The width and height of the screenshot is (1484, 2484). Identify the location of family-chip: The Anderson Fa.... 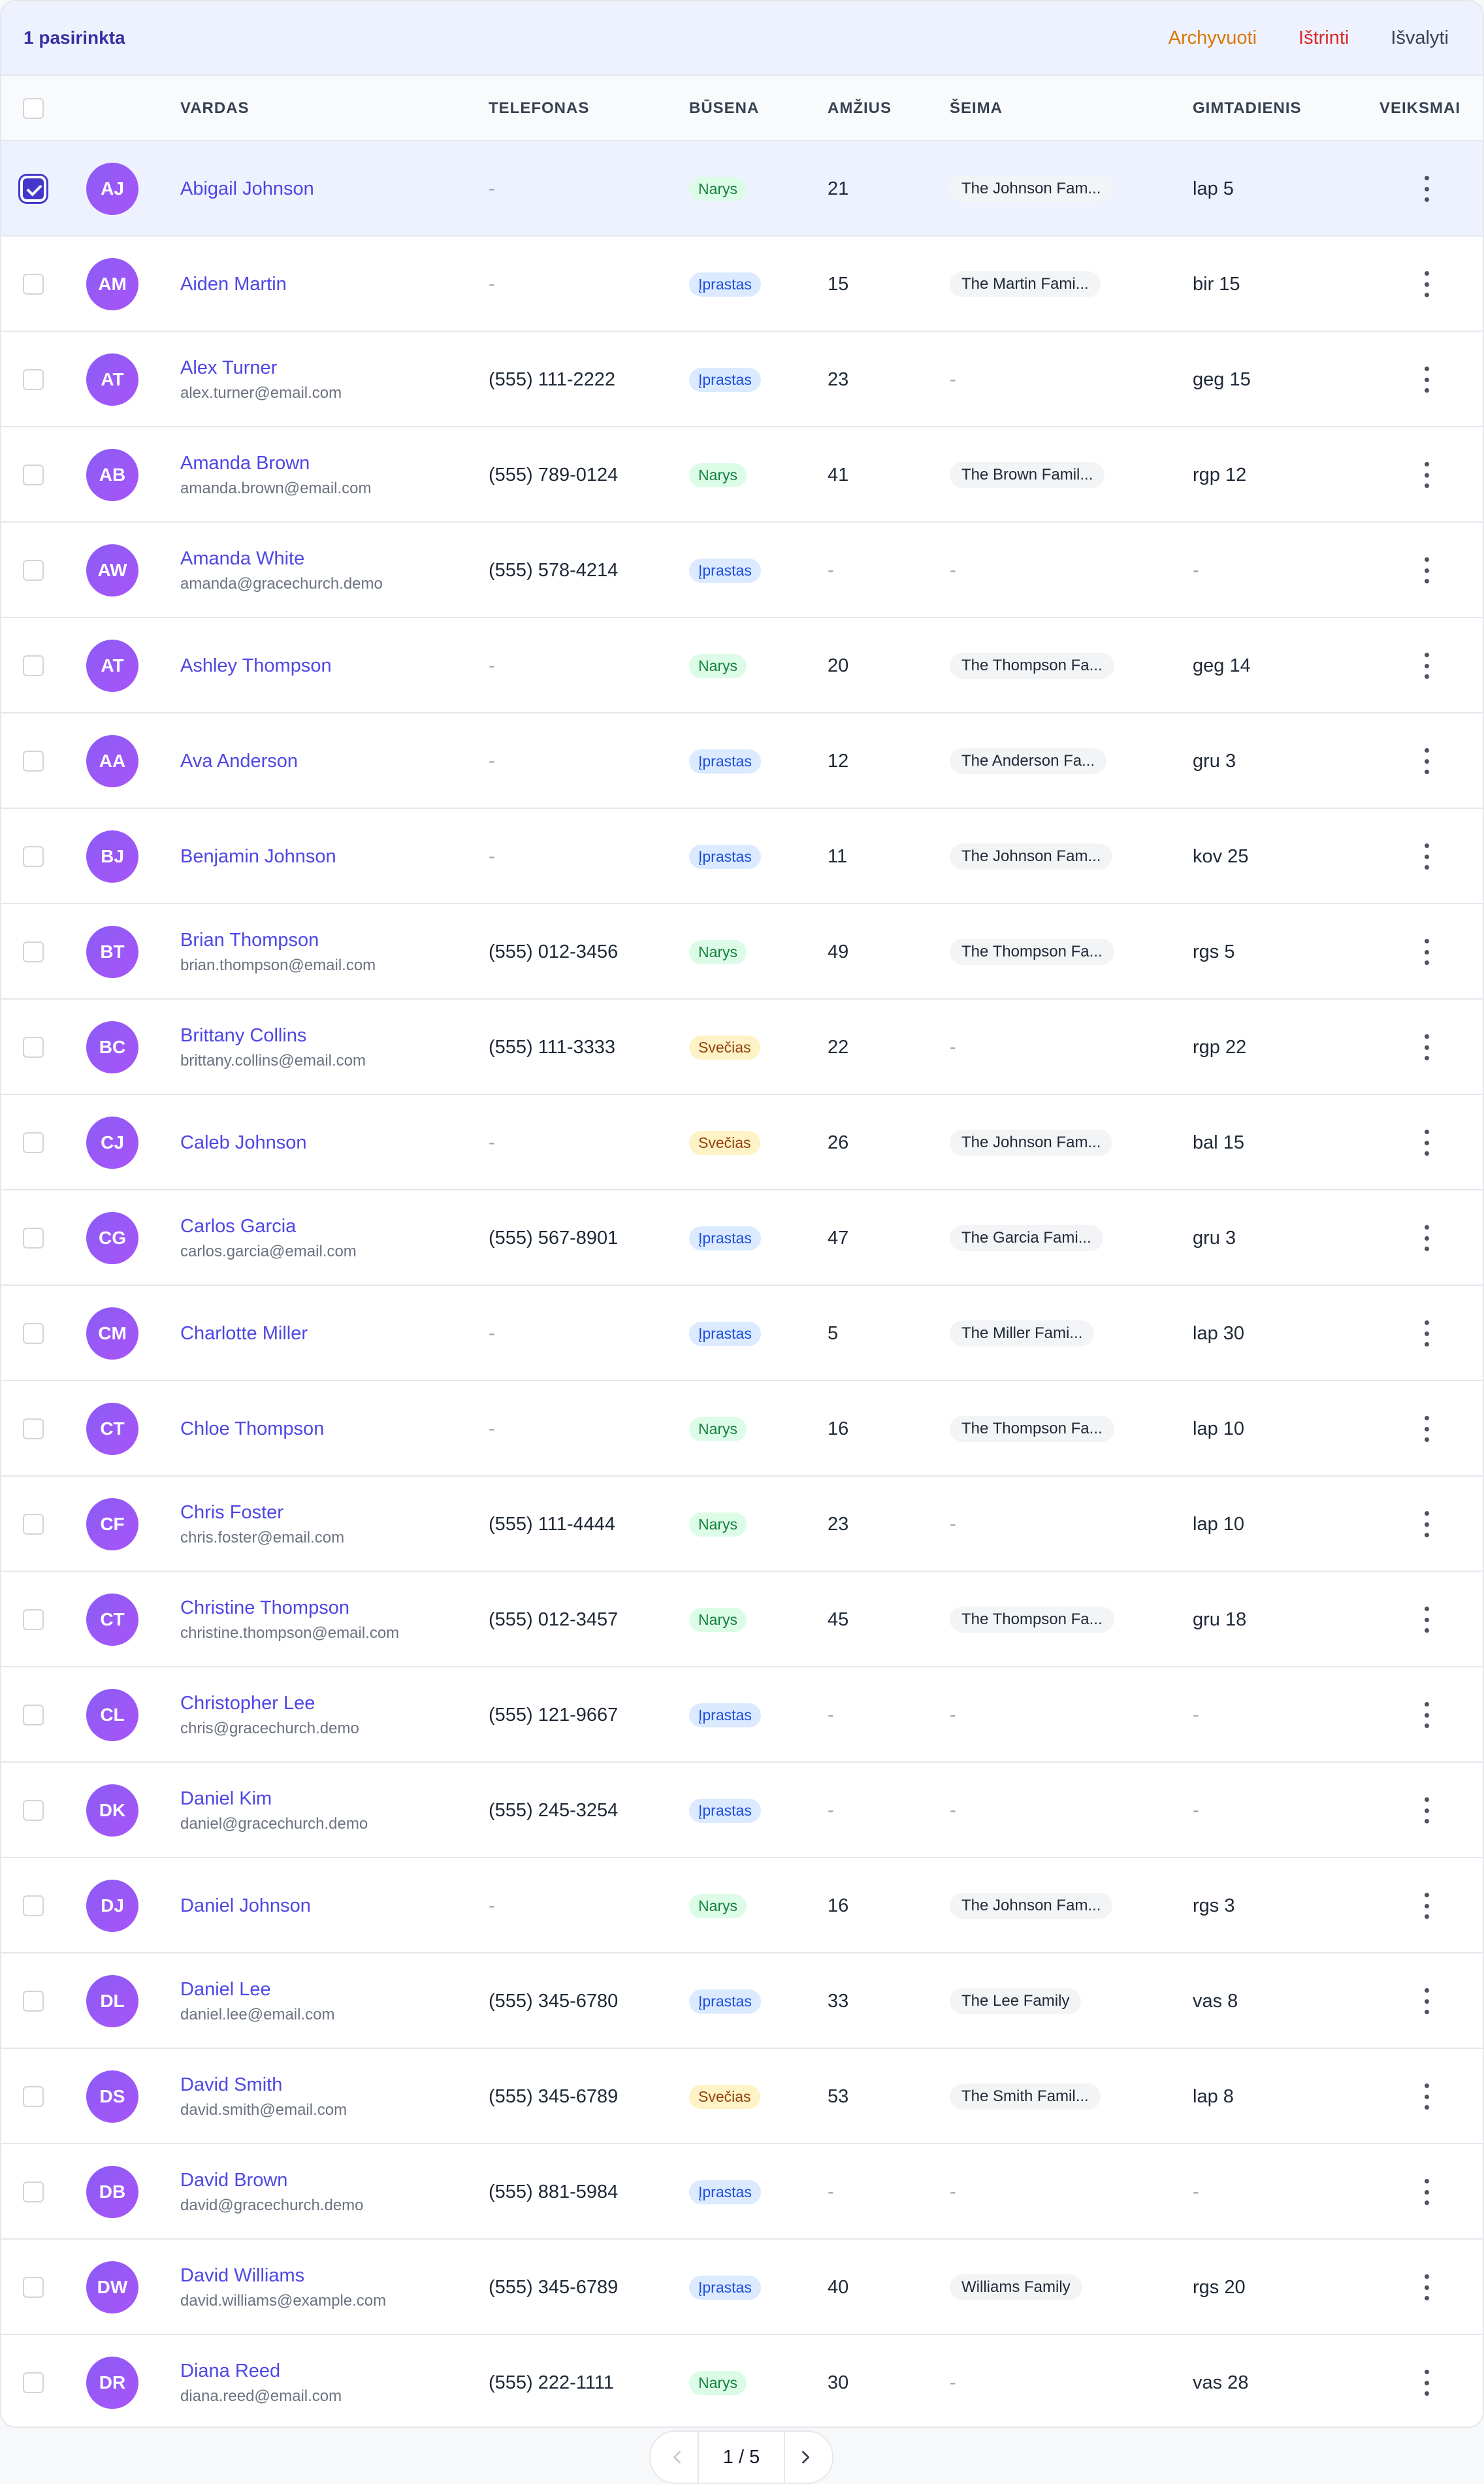
(1028, 761).